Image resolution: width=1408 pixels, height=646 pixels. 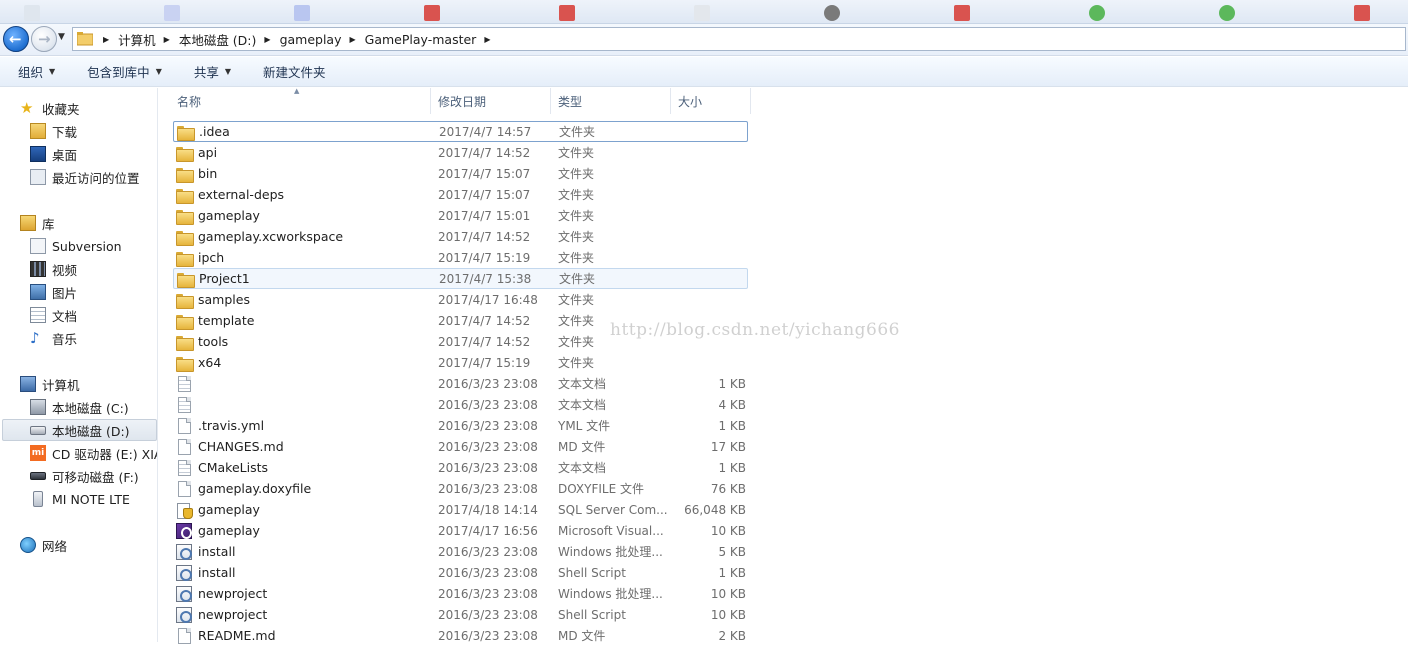 What do you see at coordinates (592, 614) in the screenshot?
I see `file-type: Shell Script` at bounding box center [592, 614].